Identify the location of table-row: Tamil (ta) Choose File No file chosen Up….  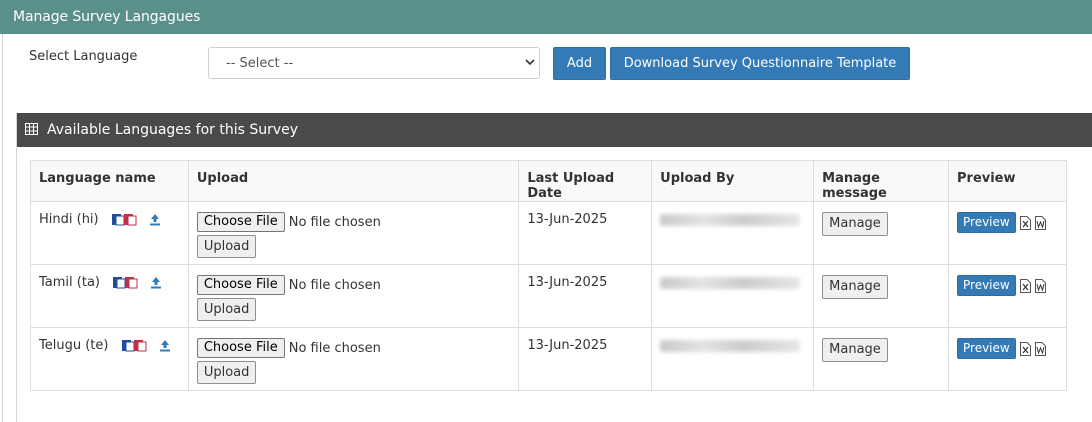
(548, 296).